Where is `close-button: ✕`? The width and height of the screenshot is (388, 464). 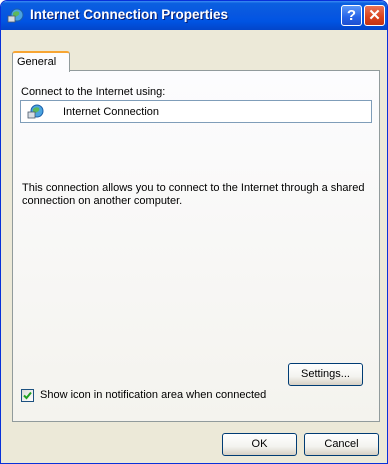 close-button: ✕ is located at coordinates (374, 15).